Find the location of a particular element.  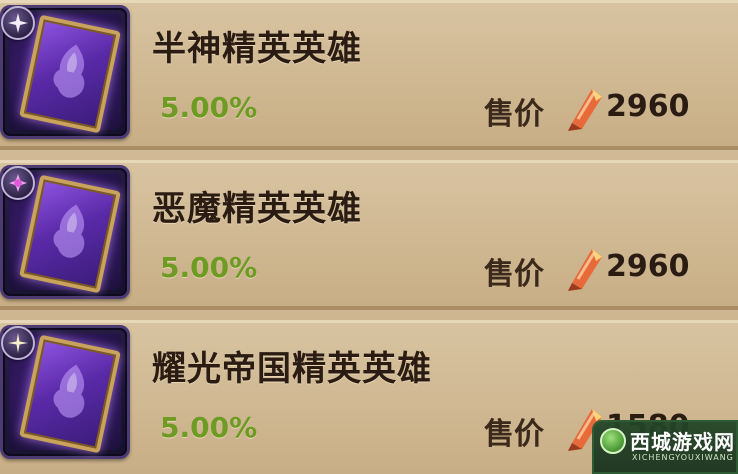

watermark-subtitle: XICHENGYOUXIWANG is located at coordinates (683, 457).